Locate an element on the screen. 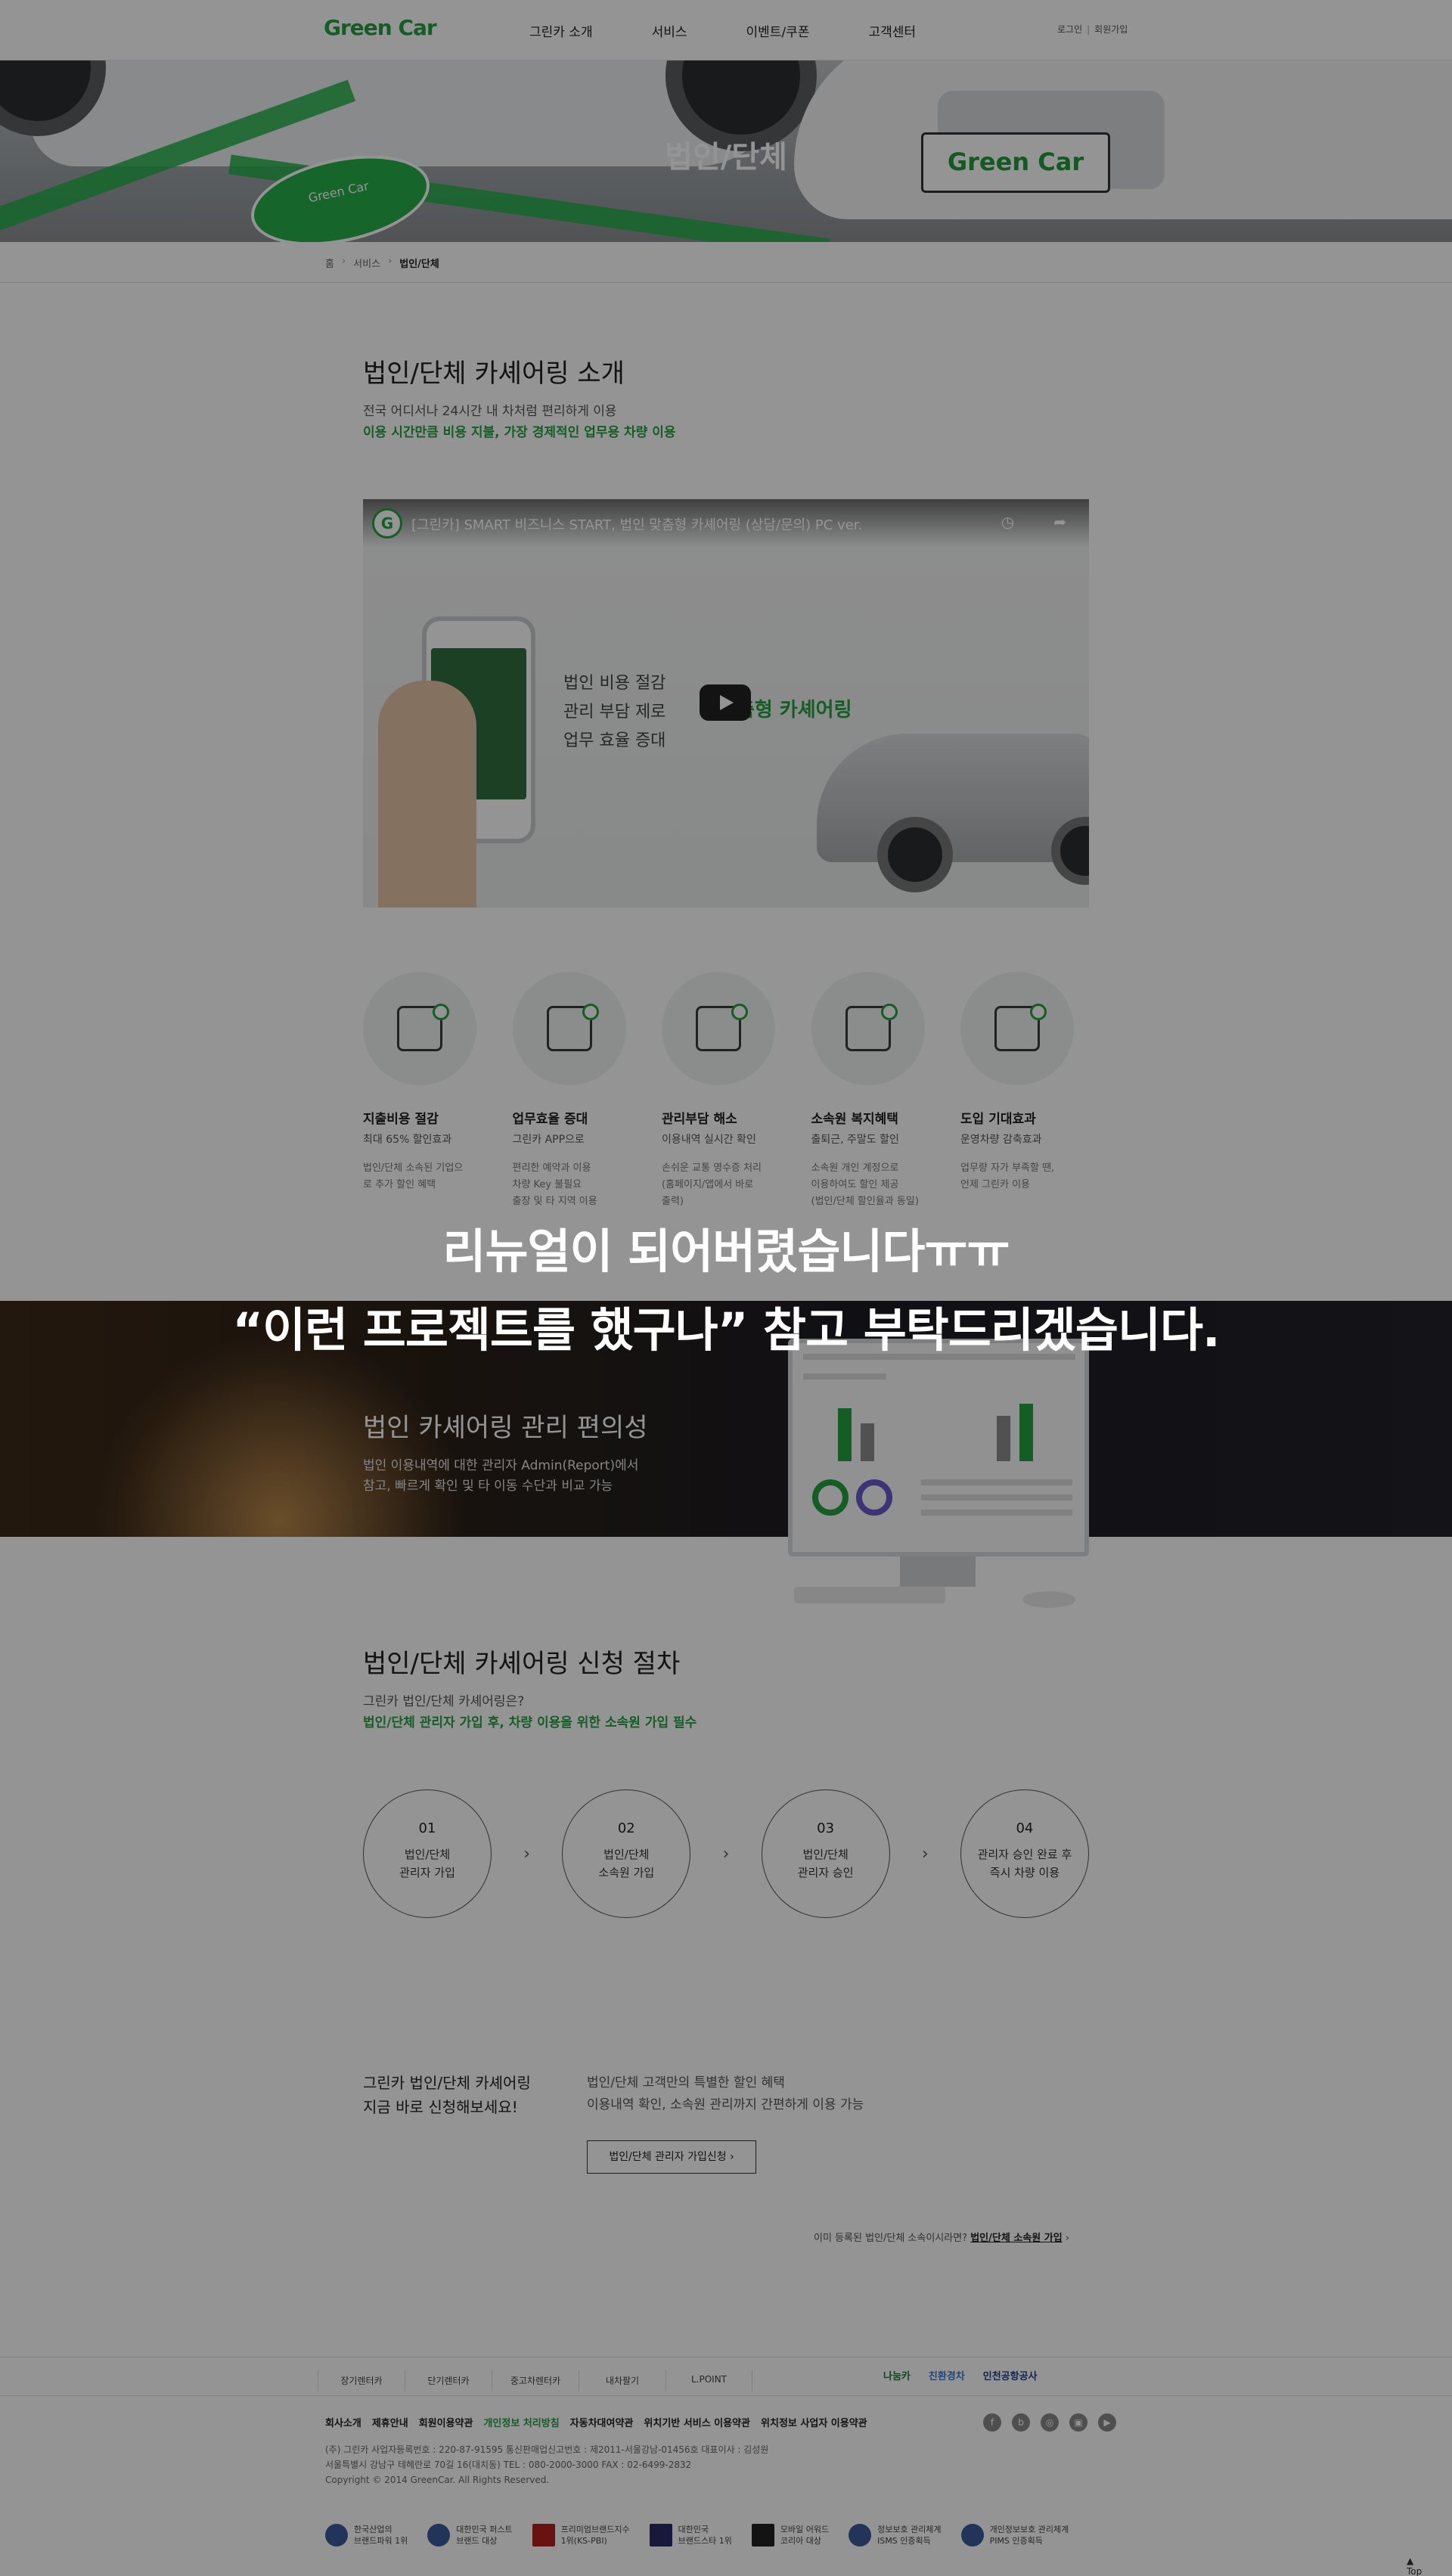 The width and height of the screenshot is (1452, 2576). nav-item-support: 고객센터 is located at coordinates (892, 30).